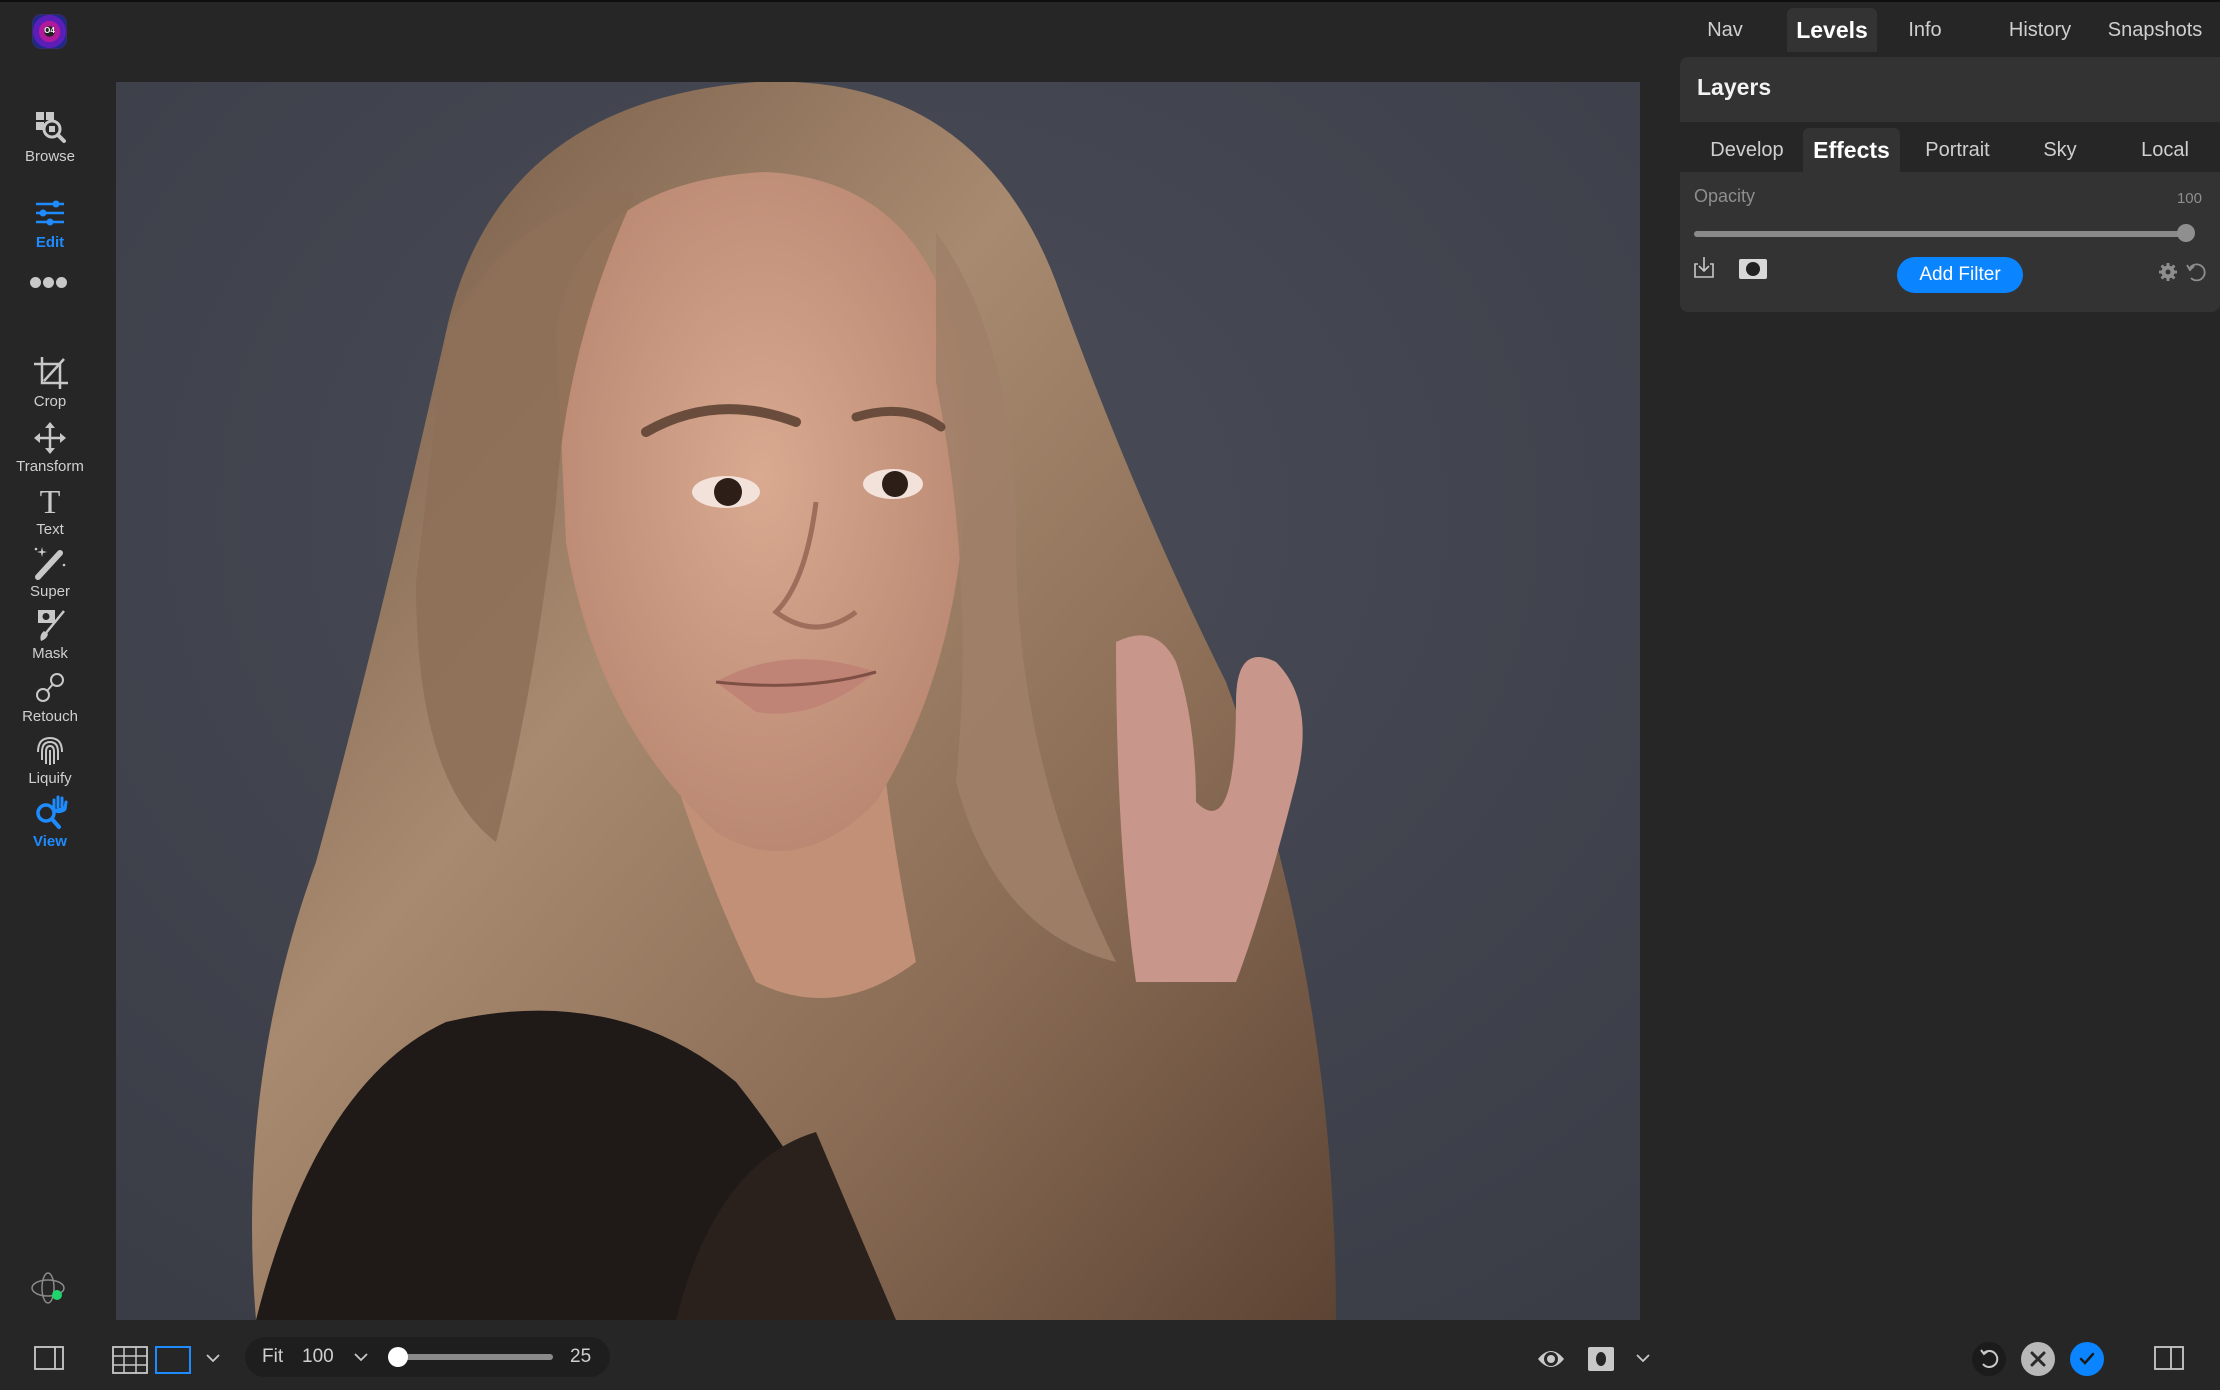  Describe the element at coordinates (50, 778) in the screenshot. I see `tool-liquify-label: Liquify` at that location.